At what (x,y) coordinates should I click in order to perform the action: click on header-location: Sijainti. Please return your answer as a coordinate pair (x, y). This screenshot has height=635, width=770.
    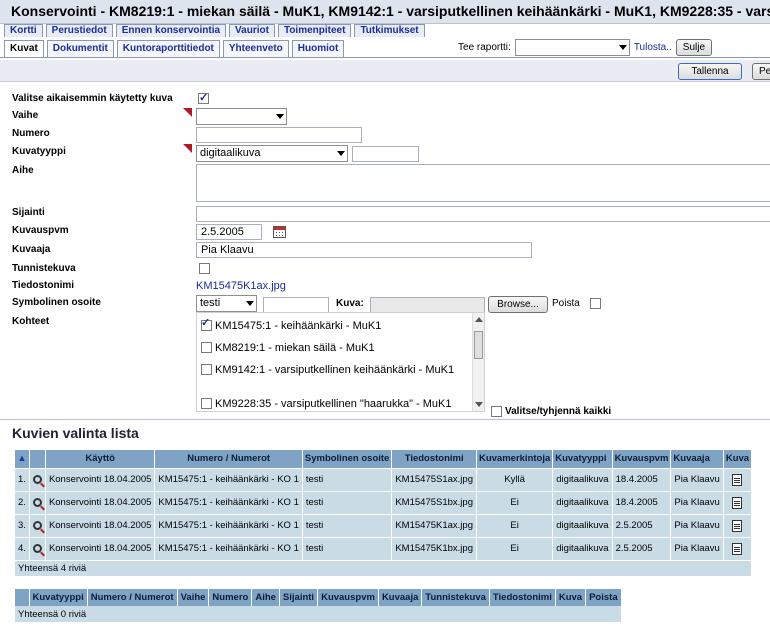
    Looking at the image, I should click on (299, 597).